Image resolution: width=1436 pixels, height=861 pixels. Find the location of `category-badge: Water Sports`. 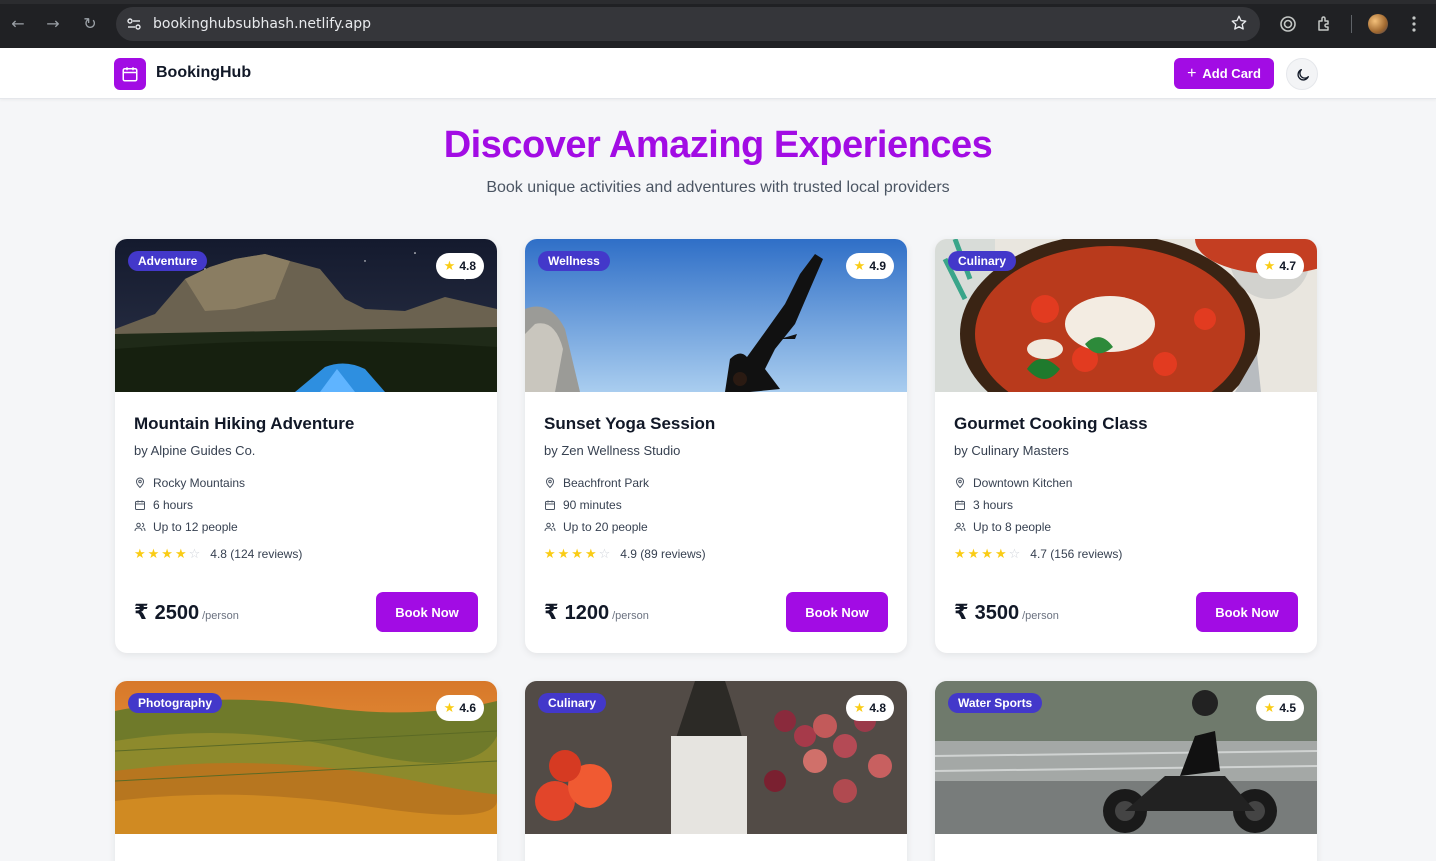

category-badge: Water Sports is located at coordinates (995, 703).